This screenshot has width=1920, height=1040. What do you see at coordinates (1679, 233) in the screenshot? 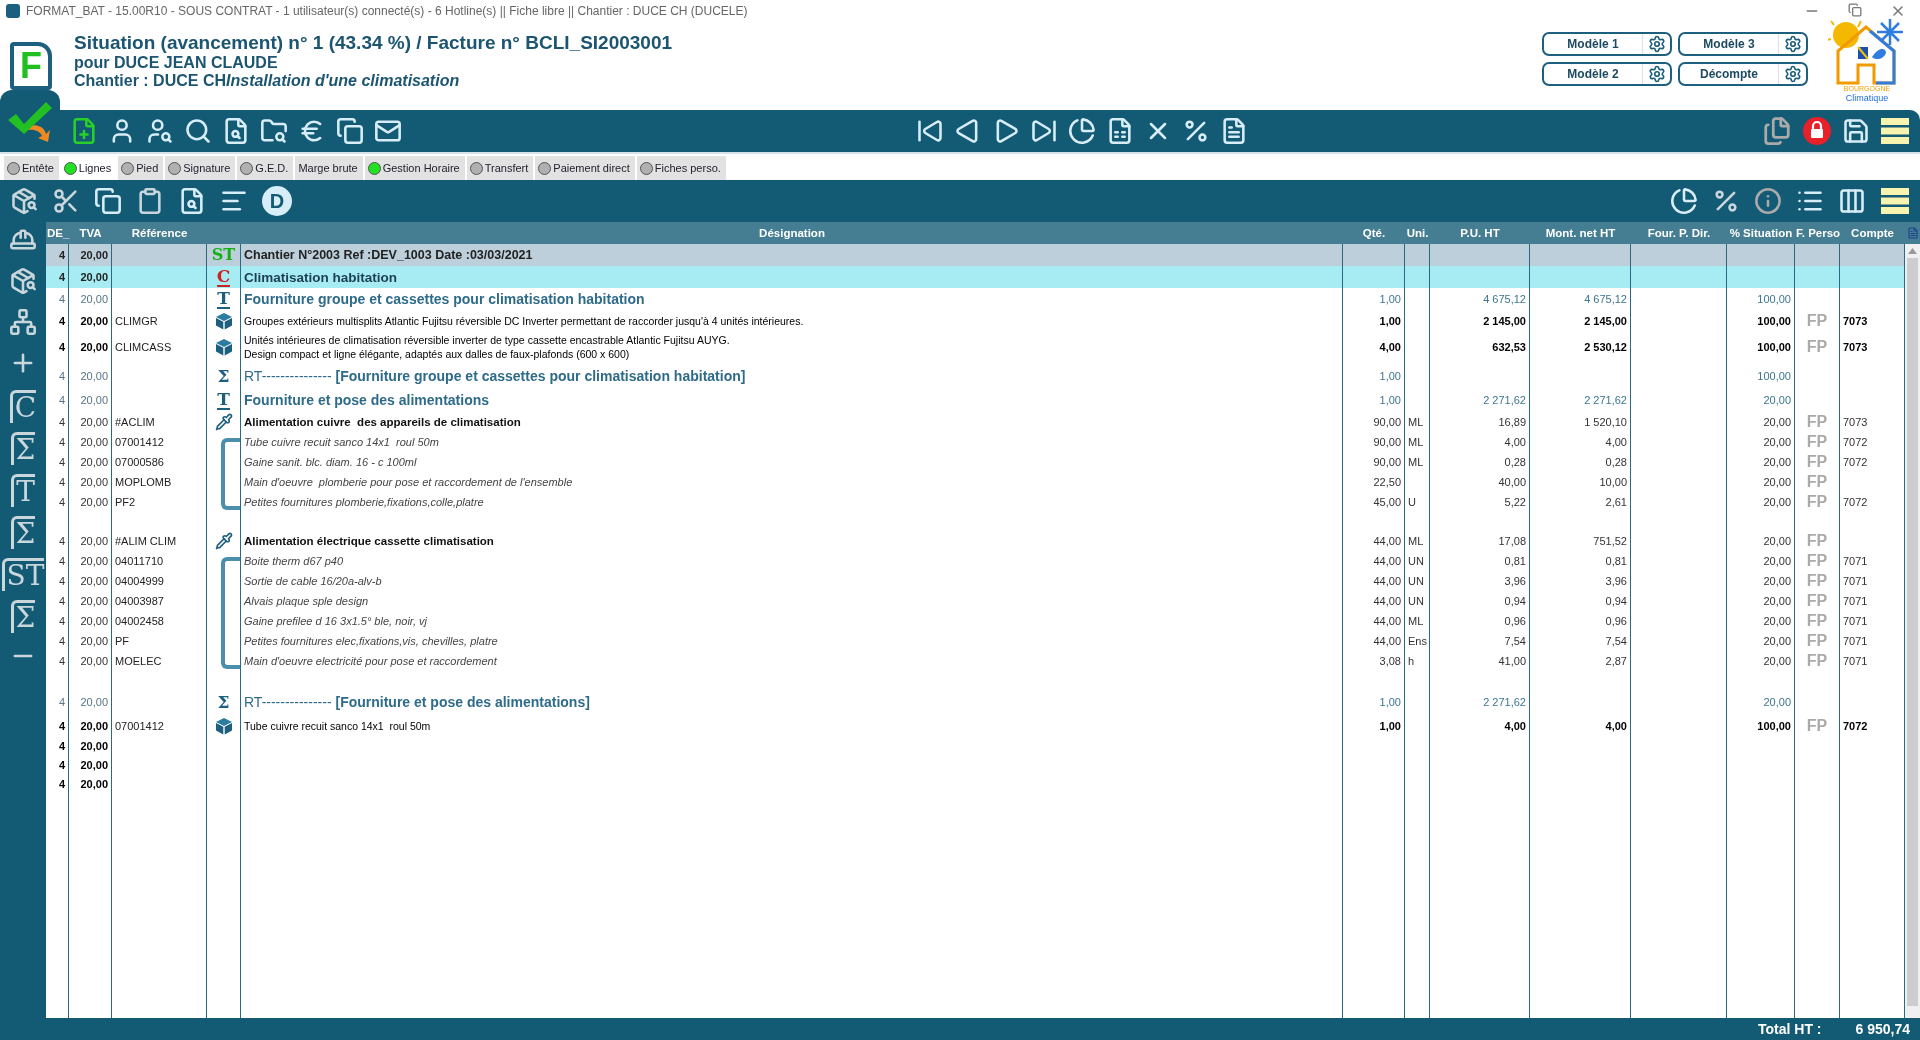
I see `column-header: Four. P. Dir.` at bounding box center [1679, 233].